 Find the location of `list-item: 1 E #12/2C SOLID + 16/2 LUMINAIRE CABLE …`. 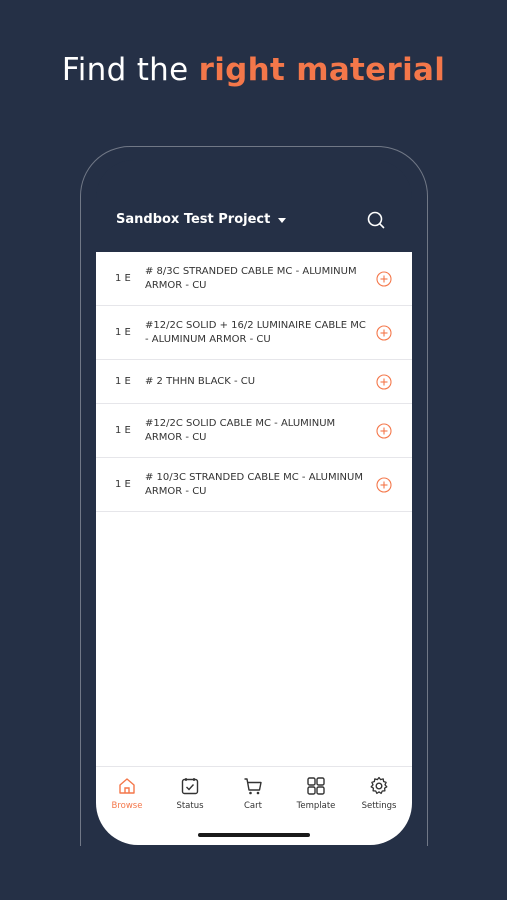

list-item: 1 E #12/2C SOLID + 16/2 LUMINAIRE CABLE … is located at coordinates (254, 333).